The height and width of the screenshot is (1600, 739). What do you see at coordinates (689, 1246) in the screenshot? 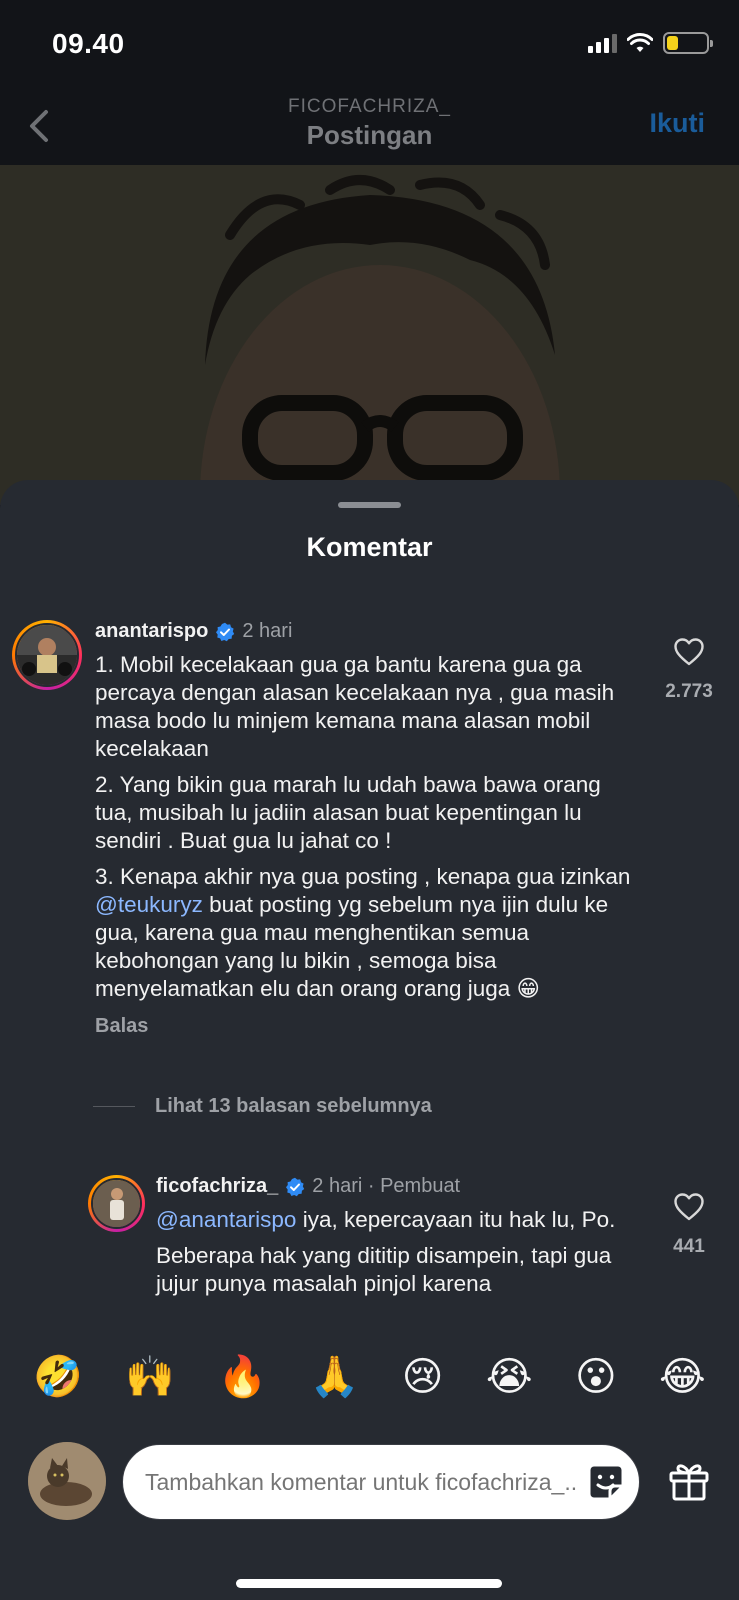
I see `like-count: 441` at bounding box center [689, 1246].